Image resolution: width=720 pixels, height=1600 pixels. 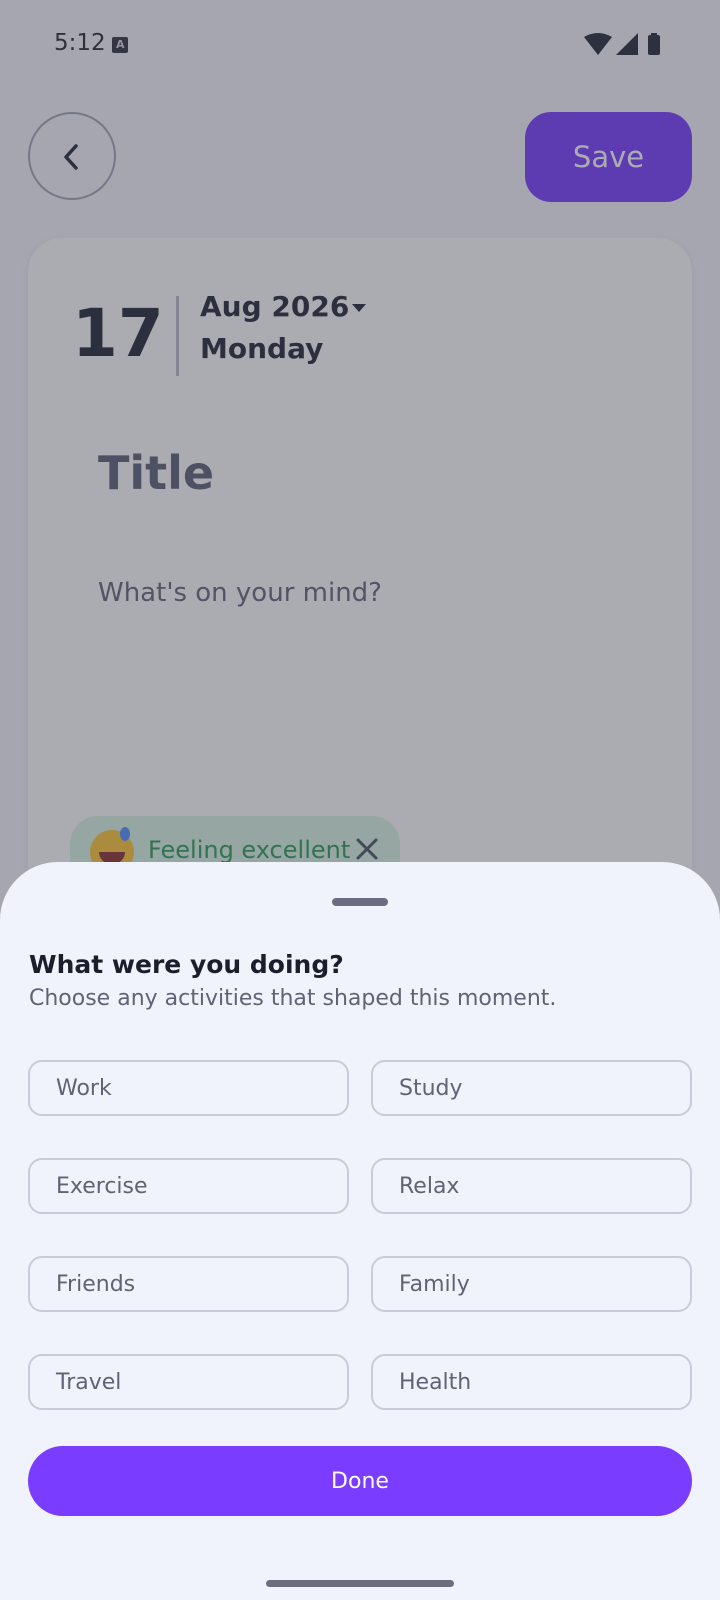 What do you see at coordinates (188, 1284) in the screenshot?
I see `activity-chip-friends: Friends` at bounding box center [188, 1284].